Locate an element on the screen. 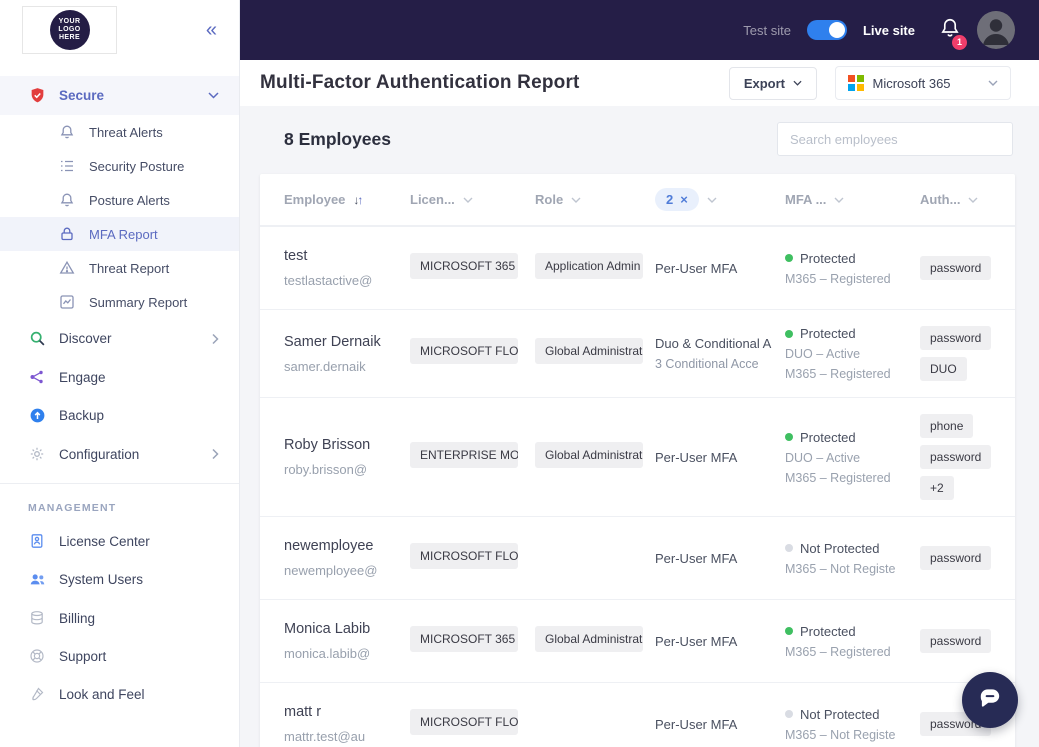  column-mfa-type-filter: 2 × is located at coordinates (720, 199).